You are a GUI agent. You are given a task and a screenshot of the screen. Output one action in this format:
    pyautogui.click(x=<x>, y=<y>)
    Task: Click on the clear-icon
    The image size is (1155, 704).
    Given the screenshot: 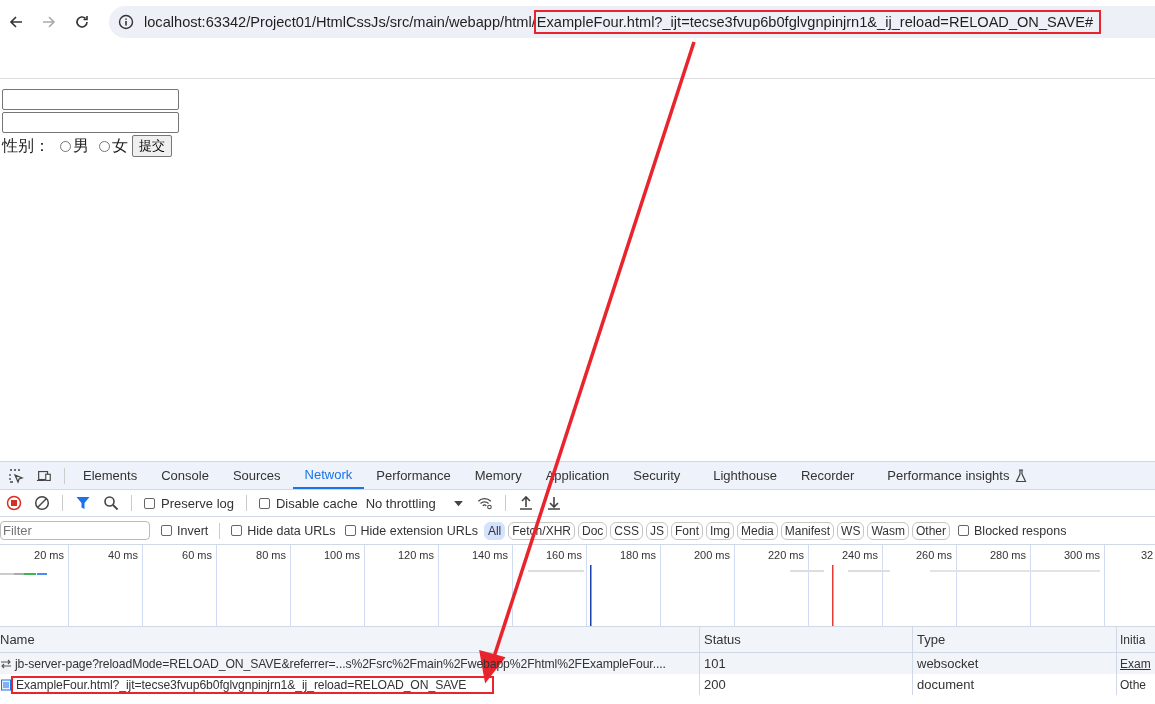 What is the action you would take?
    pyautogui.click(x=42, y=503)
    